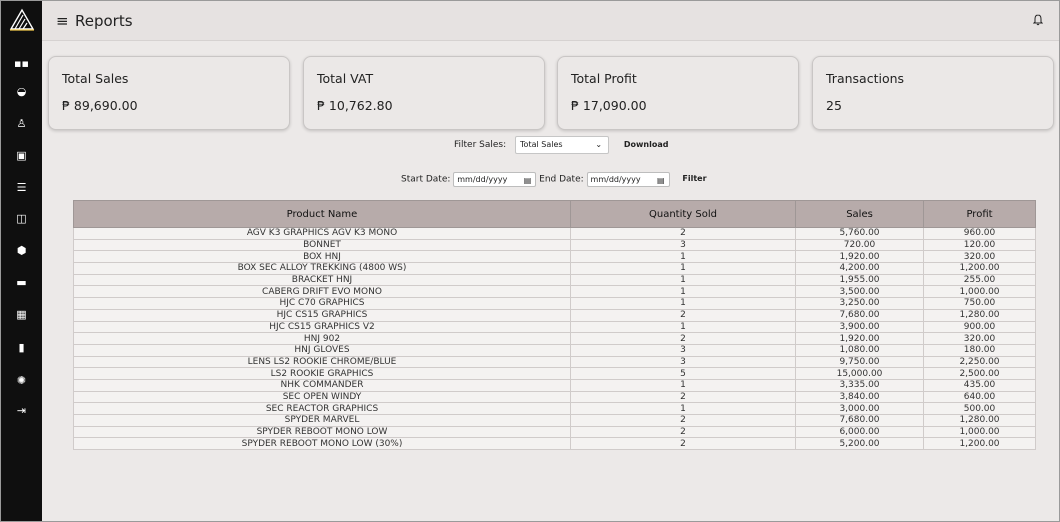 The height and width of the screenshot is (522, 1060). Describe the element at coordinates (21, 381) in the screenshot. I see `settings-icon: ✺` at that location.